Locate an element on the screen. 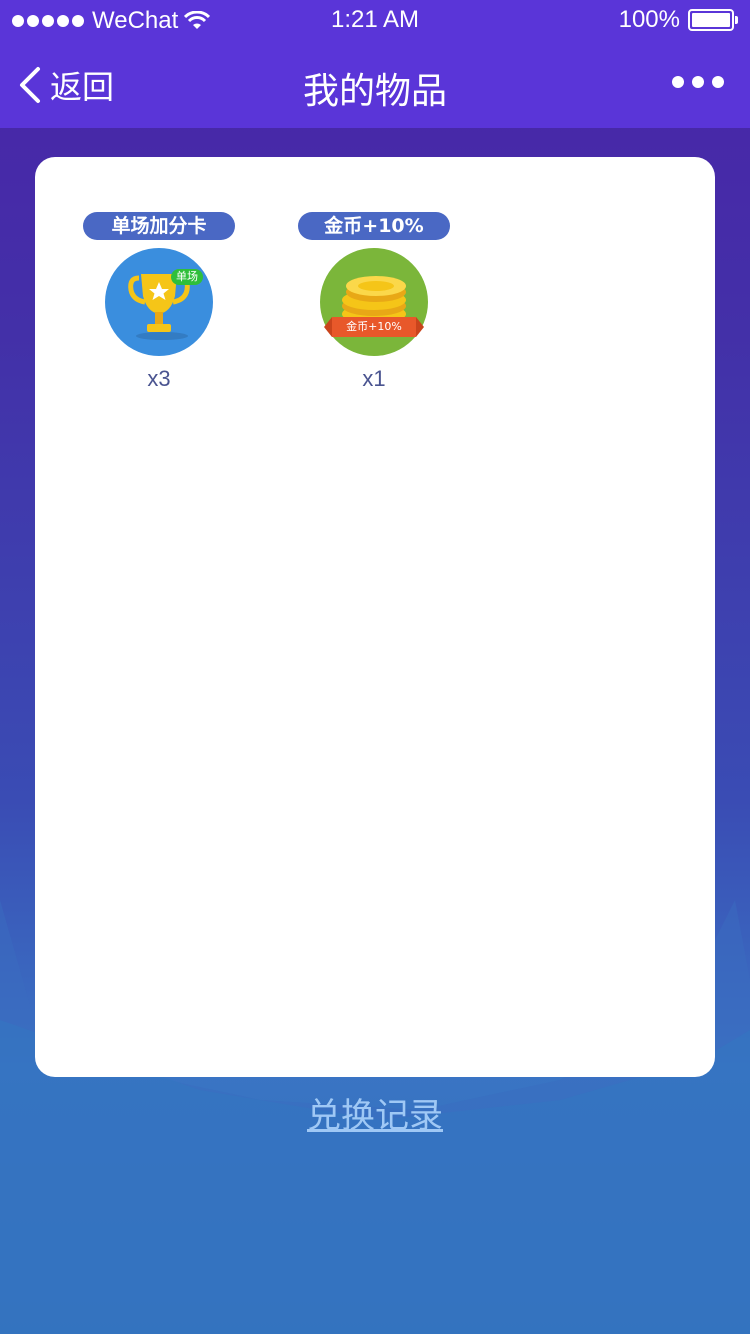  page-title: 我的物品 is located at coordinates (374, 91).